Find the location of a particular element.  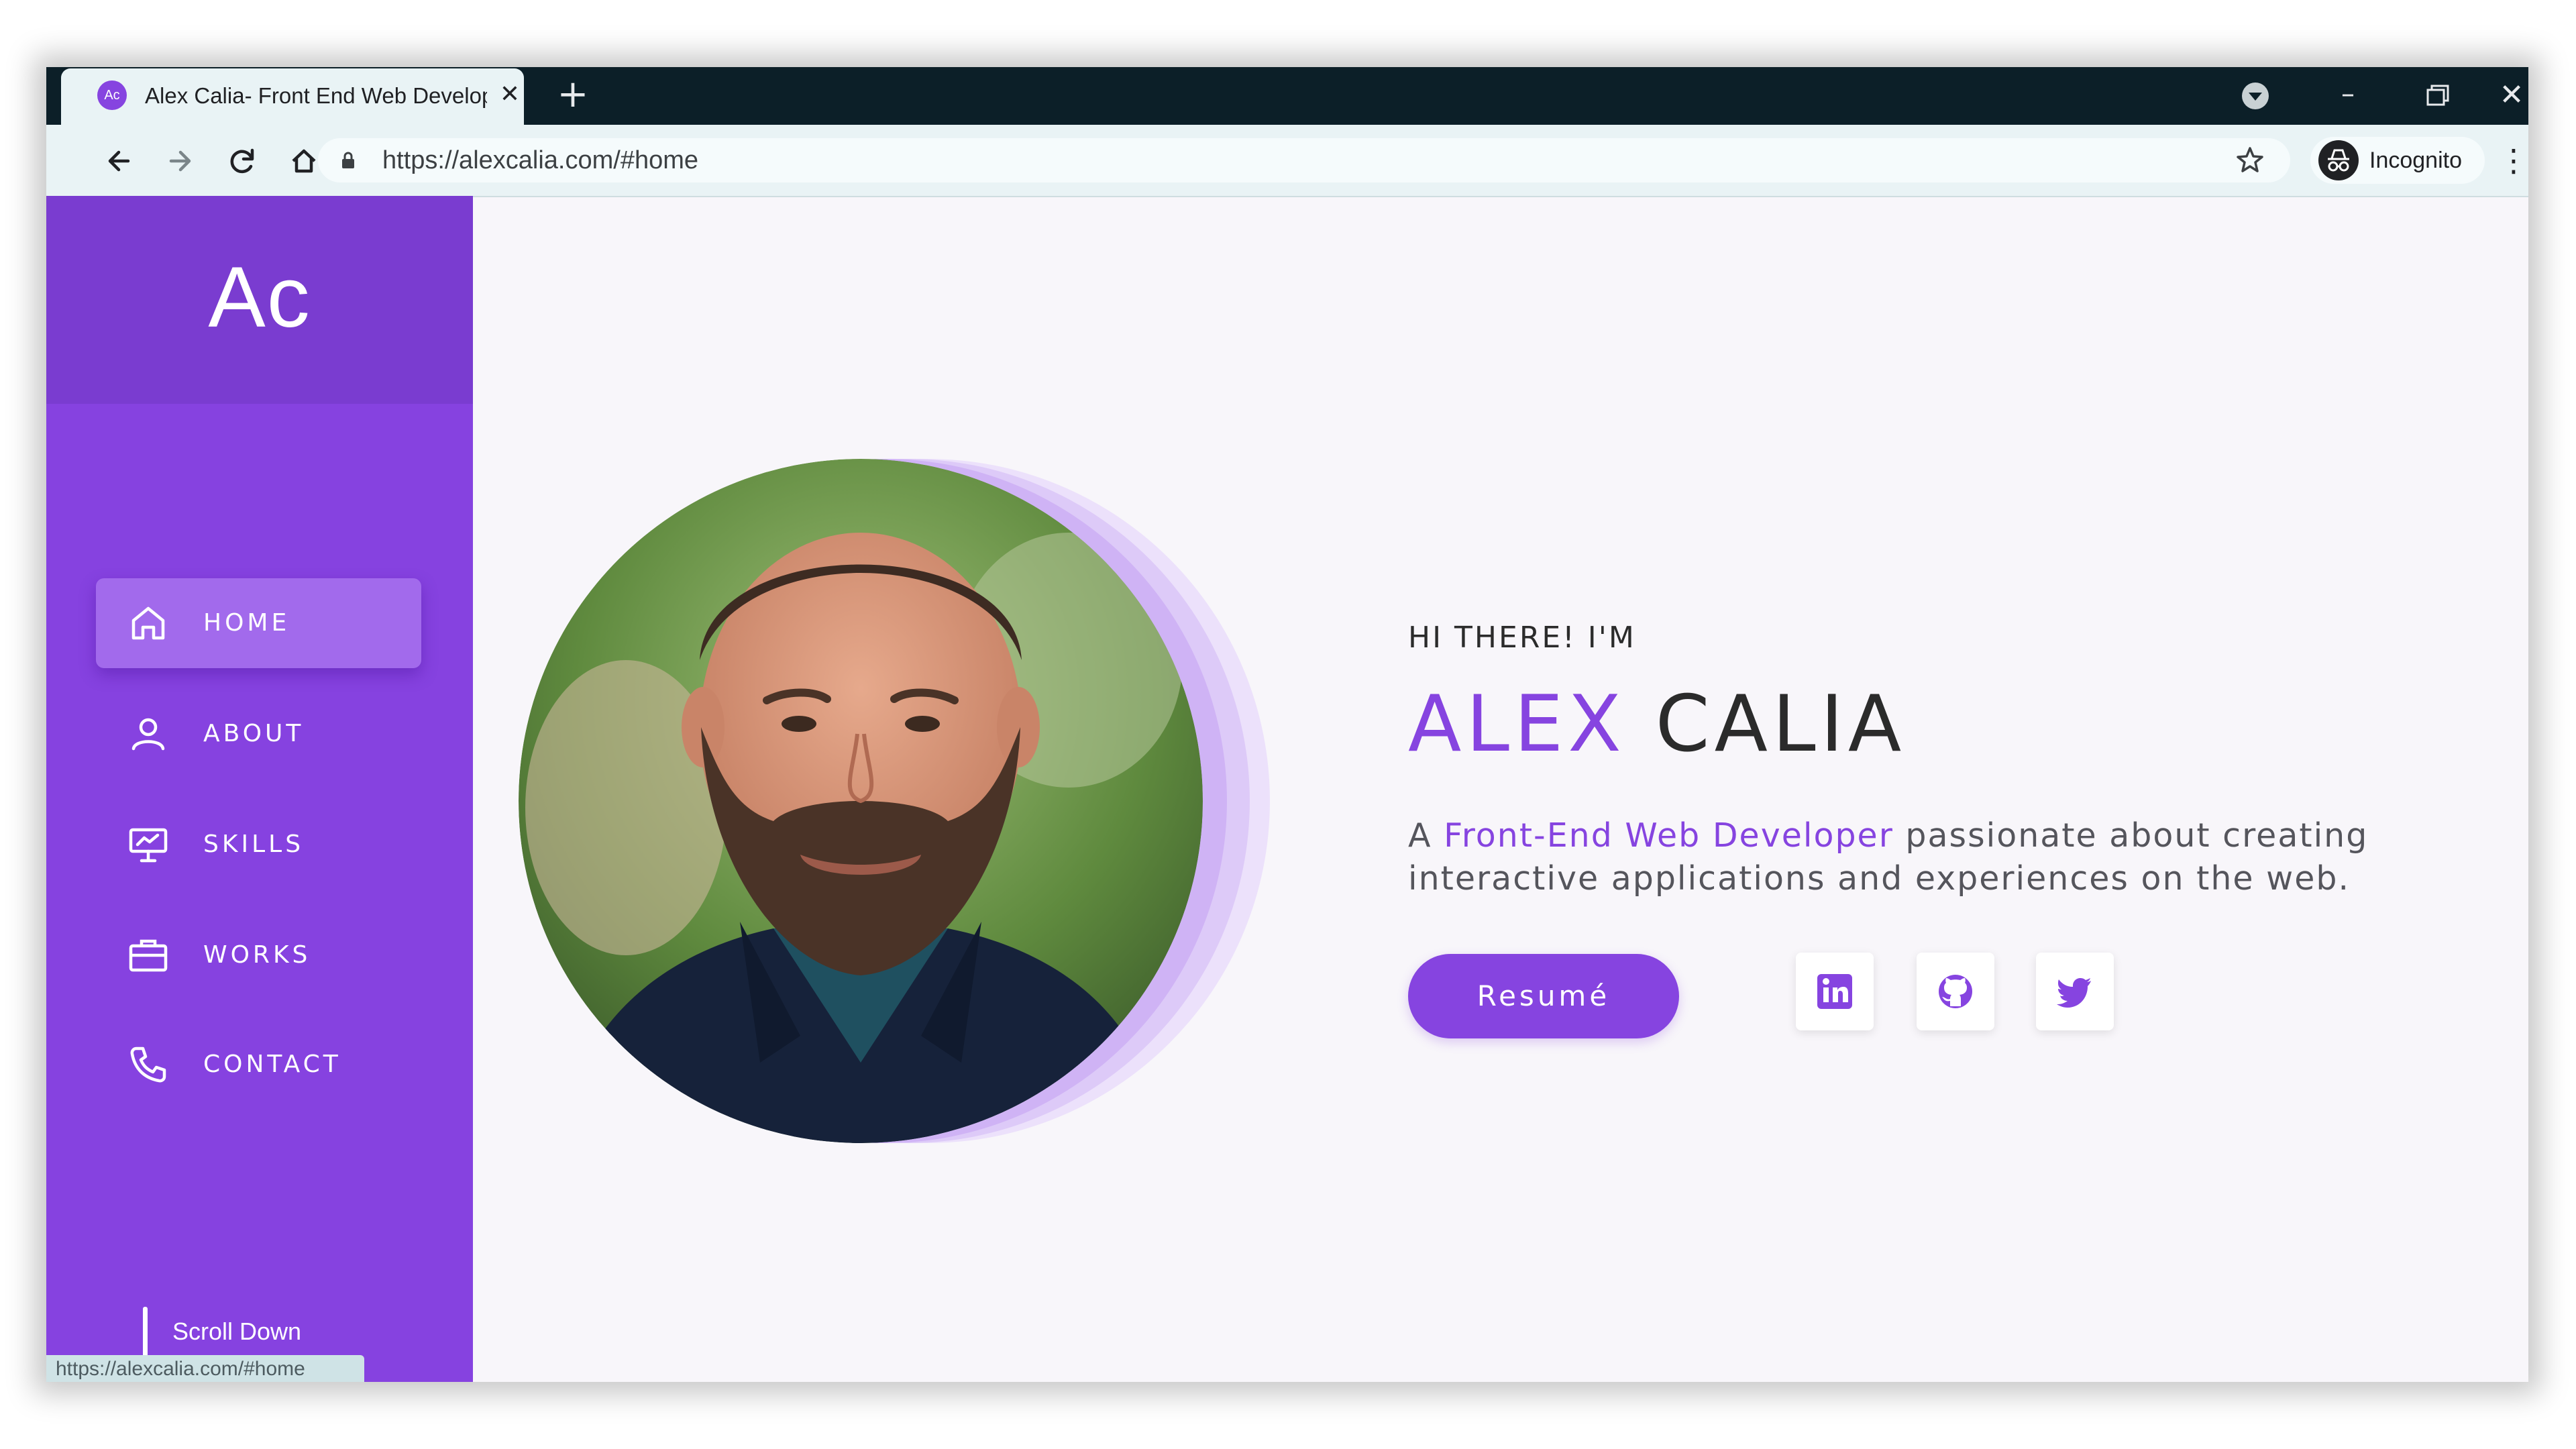

linkedin-icon is located at coordinates (1834, 991).